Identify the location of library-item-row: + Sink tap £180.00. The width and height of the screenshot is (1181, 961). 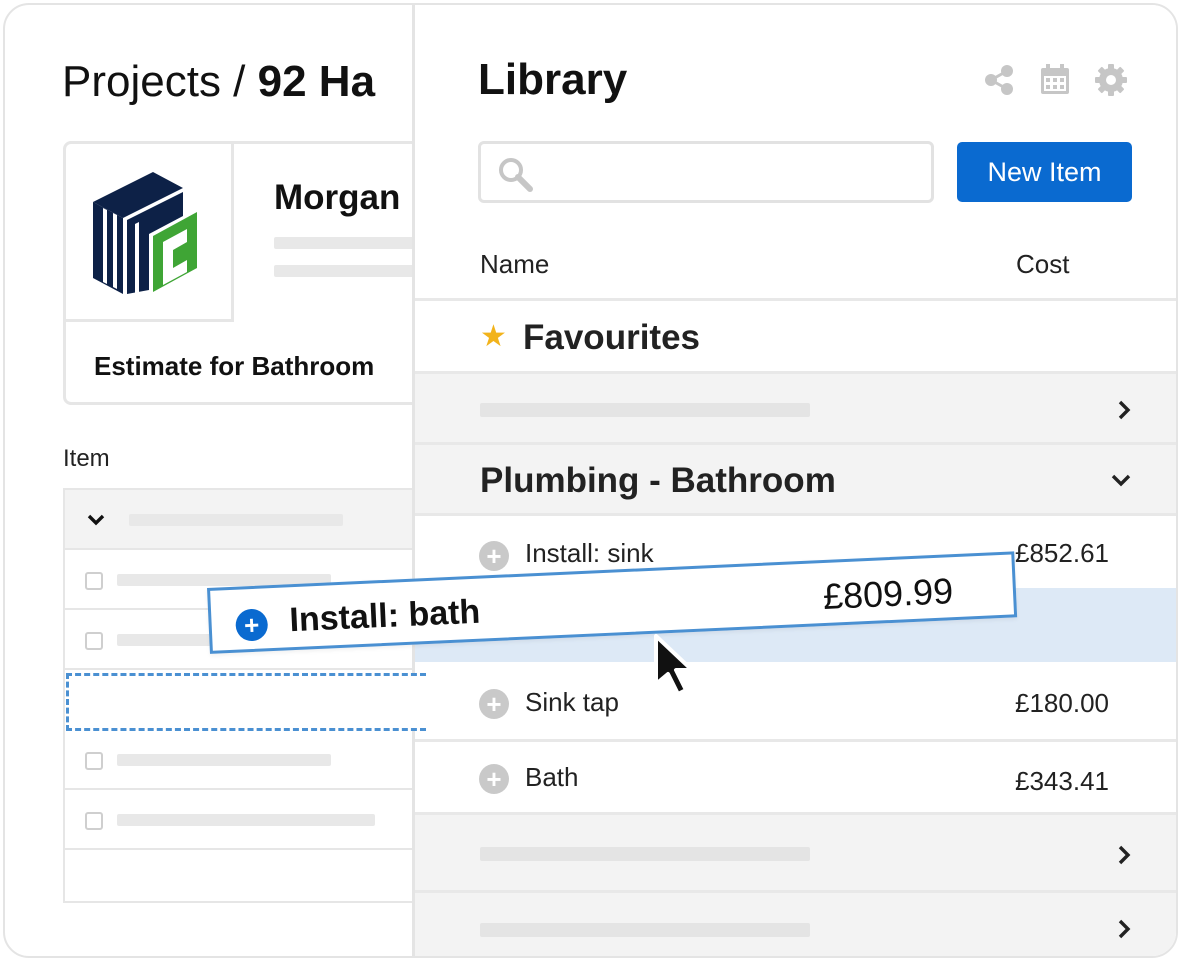
(795, 700).